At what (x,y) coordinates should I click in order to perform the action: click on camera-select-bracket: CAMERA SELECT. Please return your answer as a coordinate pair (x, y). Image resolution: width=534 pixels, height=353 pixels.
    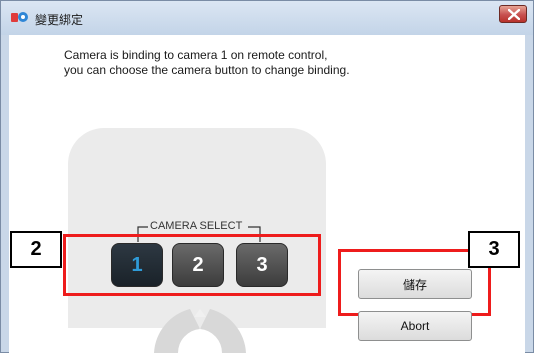
    Looking at the image, I should click on (199, 231).